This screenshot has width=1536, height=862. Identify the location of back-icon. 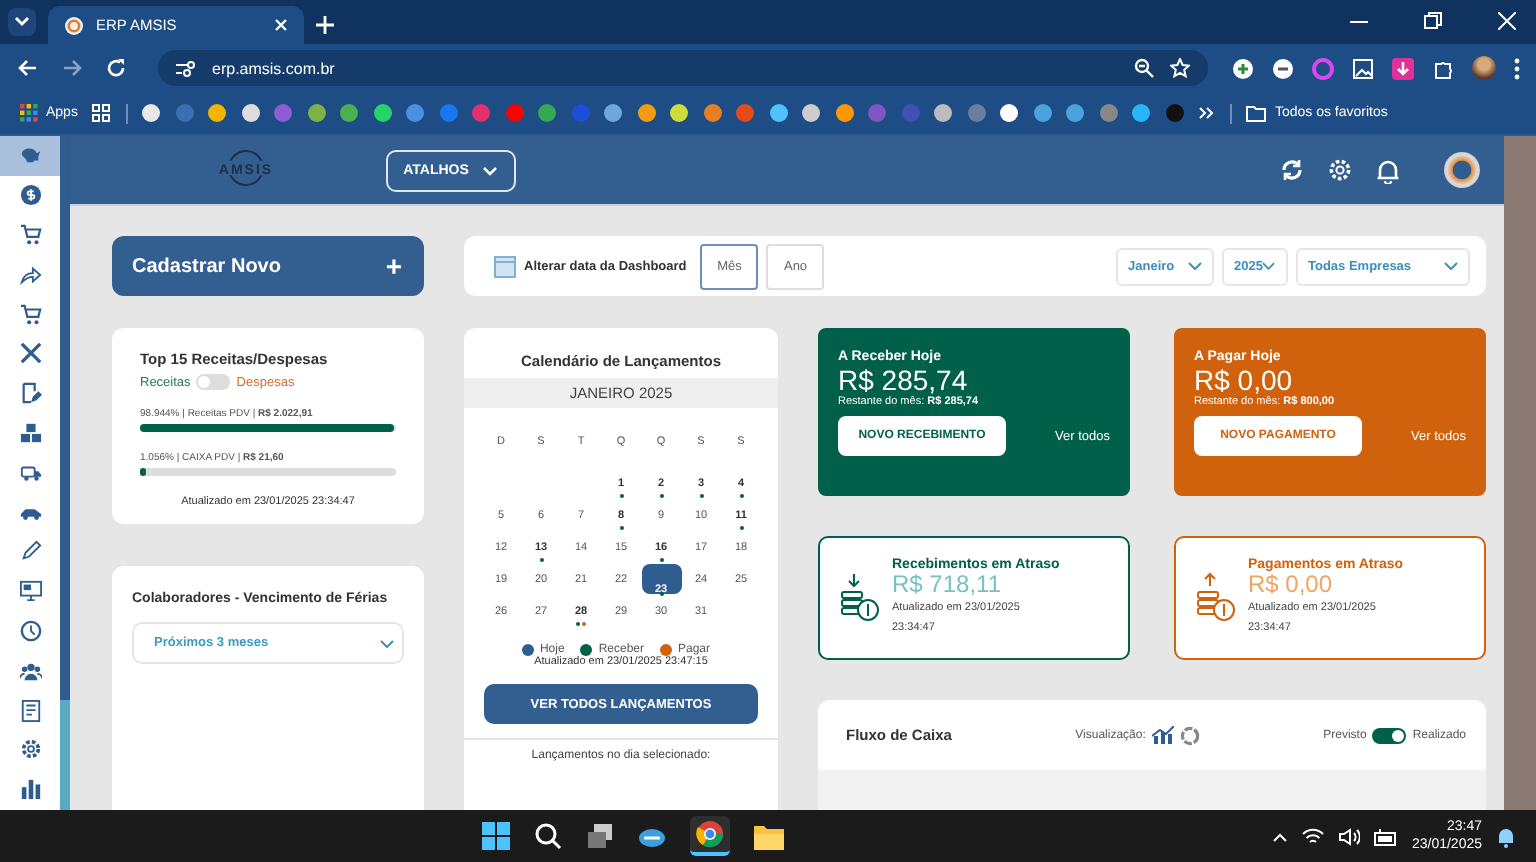
(28, 68).